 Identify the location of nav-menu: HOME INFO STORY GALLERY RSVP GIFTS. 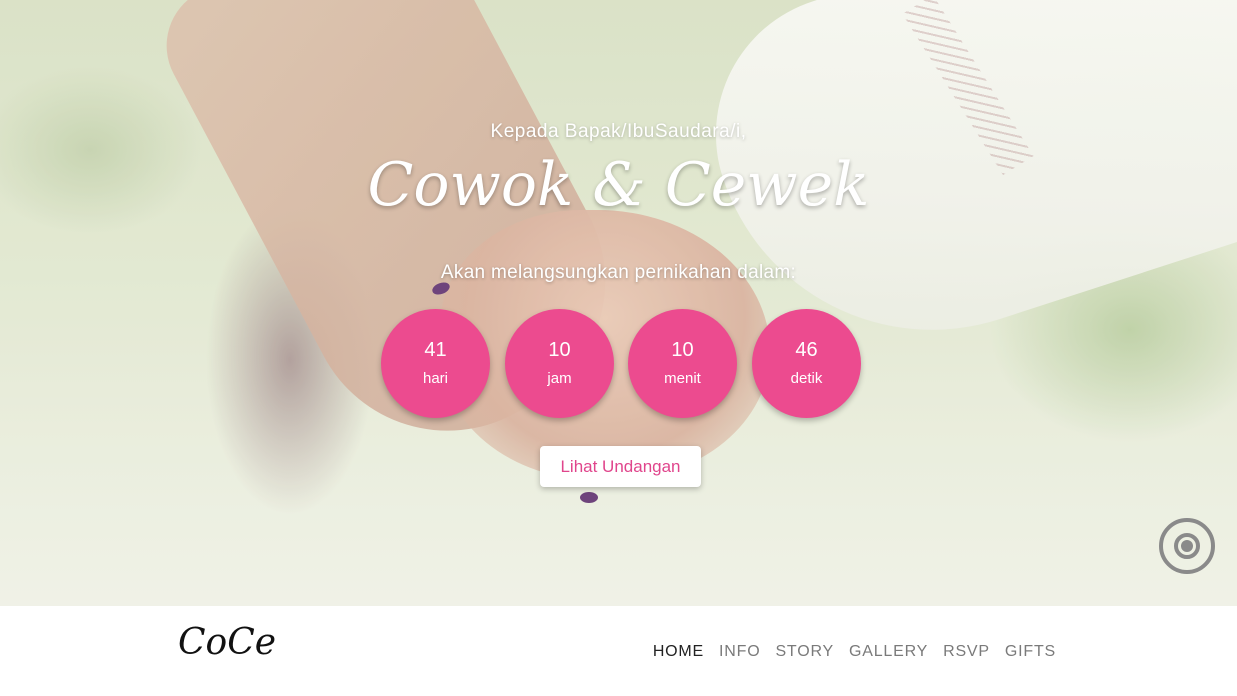
(854, 652).